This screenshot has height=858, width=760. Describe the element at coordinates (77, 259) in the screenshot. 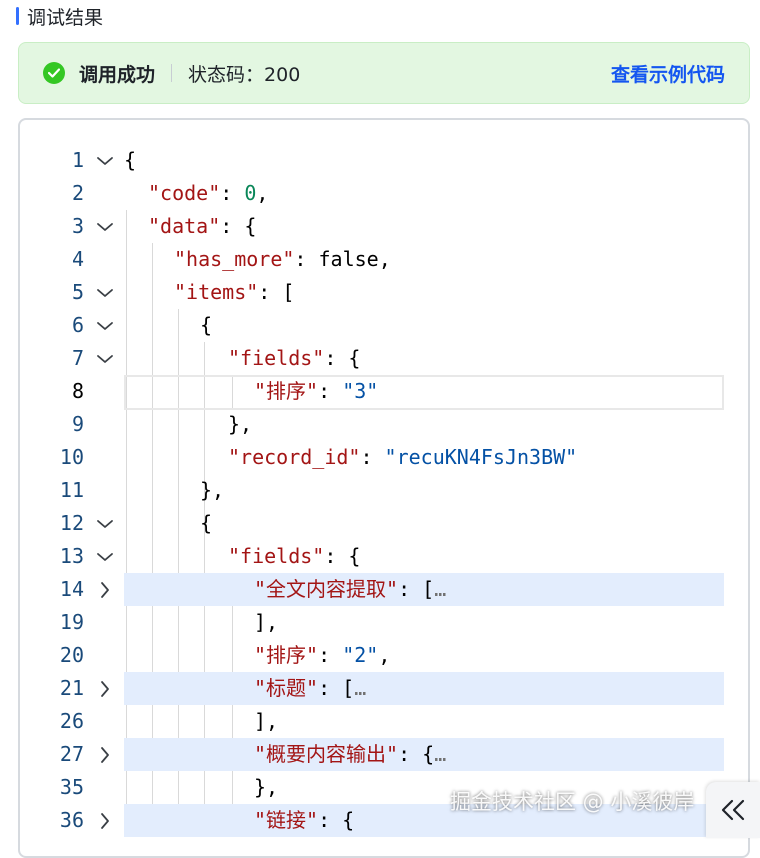

I see `line-number: 4` at that location.